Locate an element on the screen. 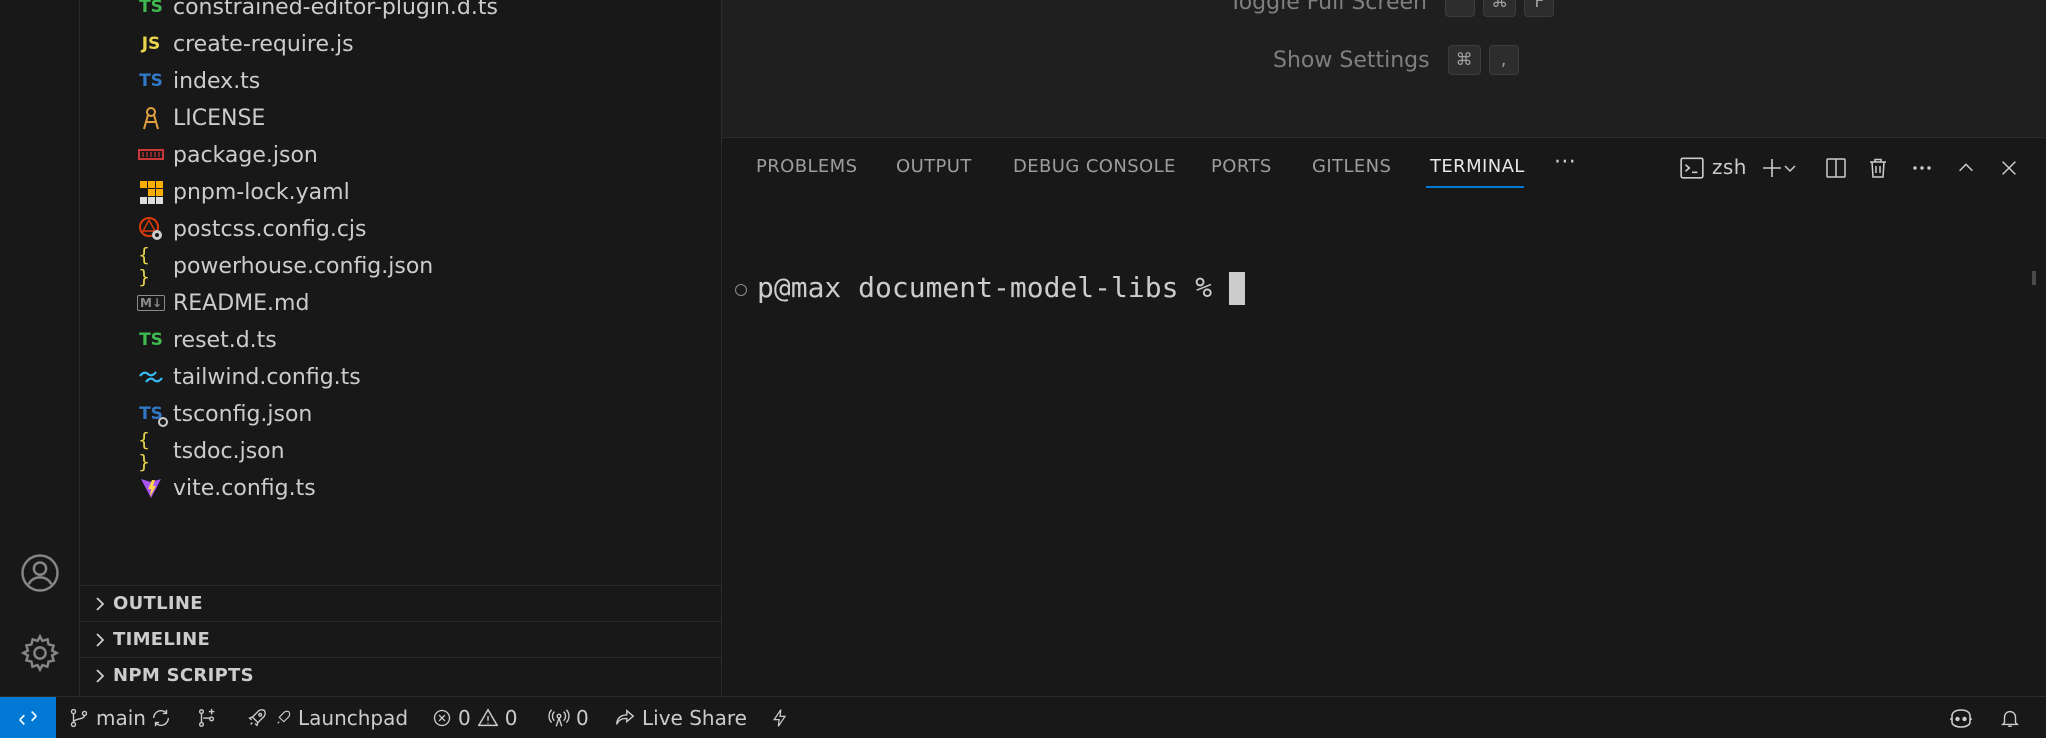  file-item: TS index.ts is located at coordinates (400, 81).